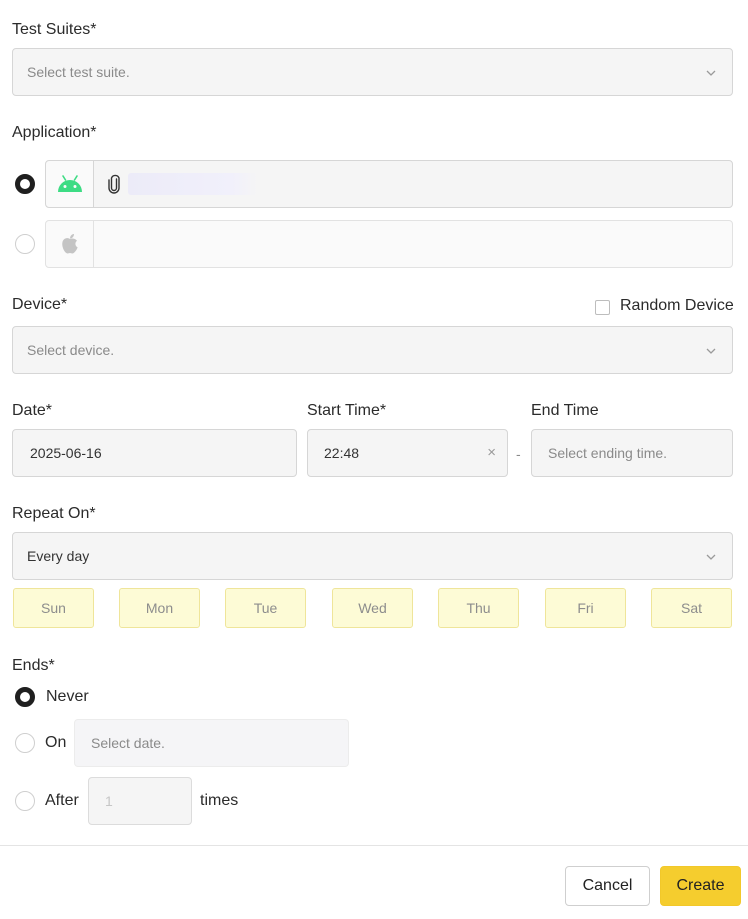 Image resolution: width=748 pixels, height=919 pixels. I want to click on ends-after-times-label: times, so click(219, 800).